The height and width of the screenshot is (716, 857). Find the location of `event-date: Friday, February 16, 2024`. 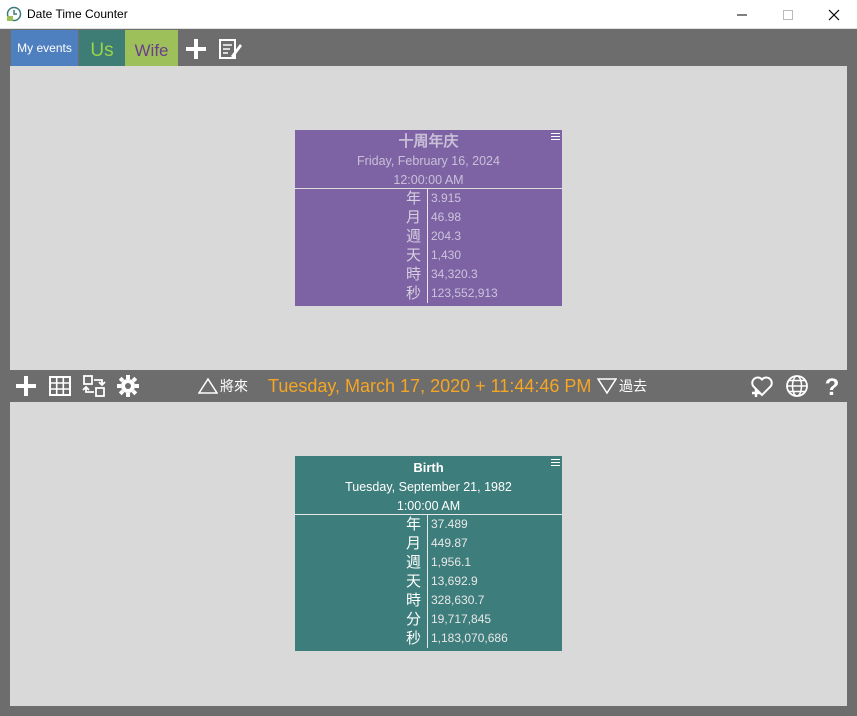

event-date: Friday, February 16, 2024 is located at coordinates (428, 161).